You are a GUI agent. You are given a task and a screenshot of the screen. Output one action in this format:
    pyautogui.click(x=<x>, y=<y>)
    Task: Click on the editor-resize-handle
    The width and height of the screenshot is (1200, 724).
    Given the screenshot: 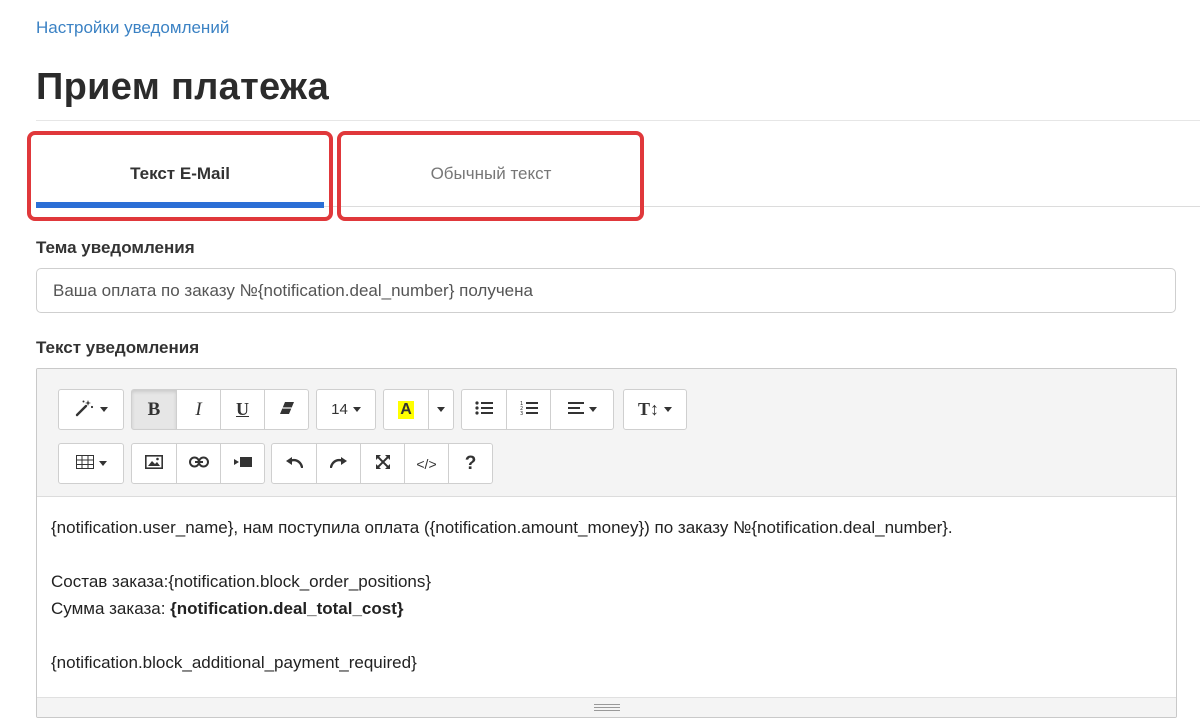 What is the action you would take?
    pyautogui.click(x=606, y=707)
    